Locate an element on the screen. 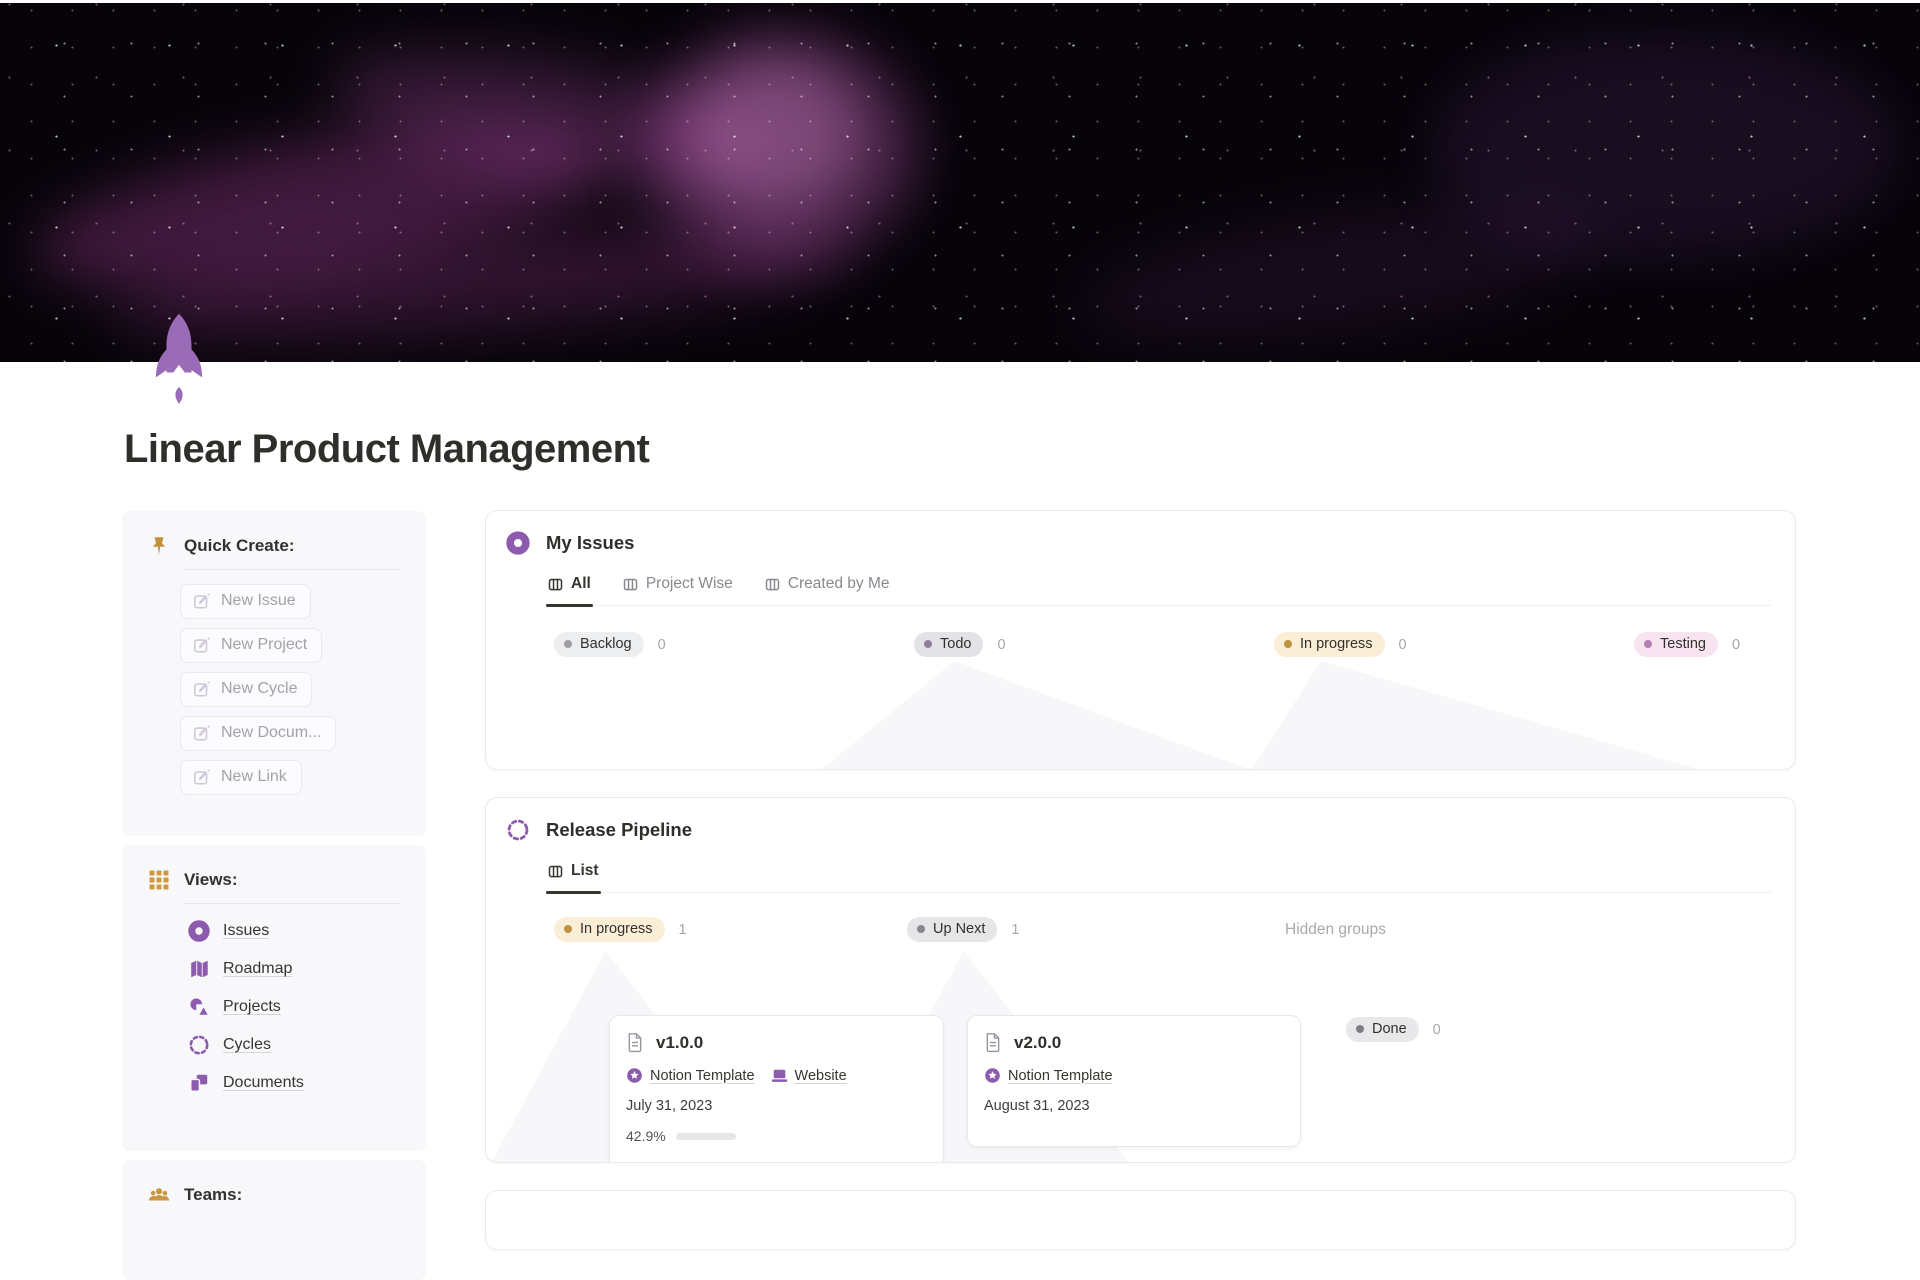 This screenshot has width=1920, height=1280. website-link: Website is located at coordinates (809, 1075).